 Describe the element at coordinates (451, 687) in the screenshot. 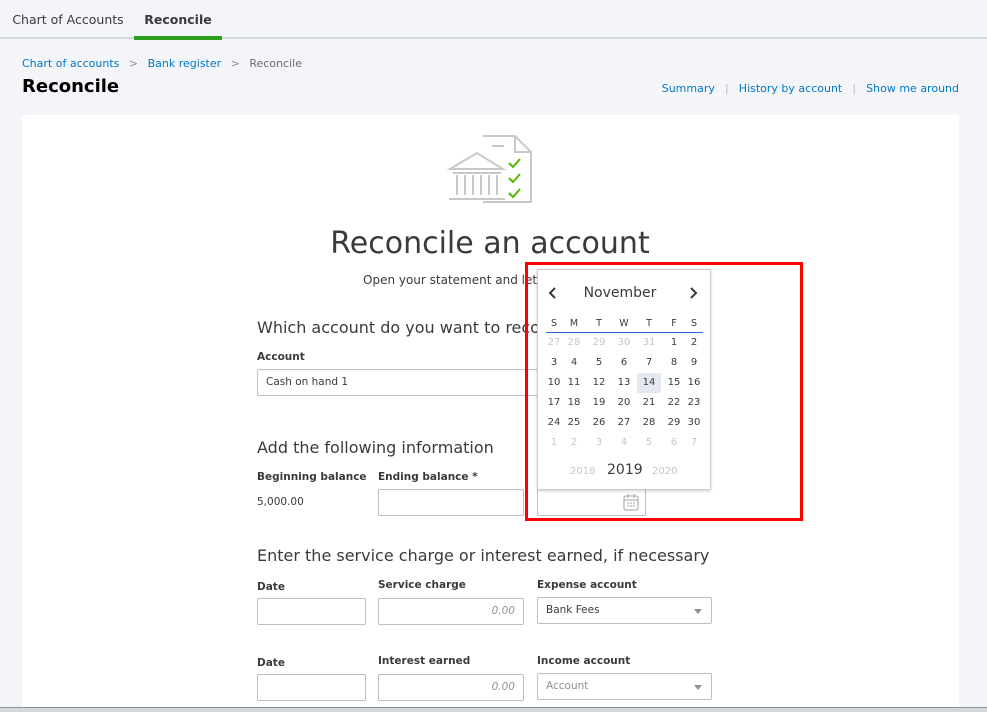

I see `interest-earned-input: 0.00` at that location.